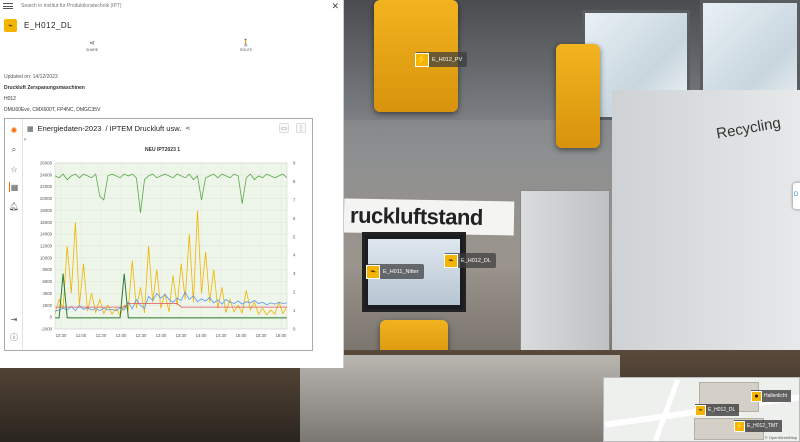 This screenshot has width=800, height=442. What do you see at coordinates (781, 437) in the screenshot?
I see `map-attribution: © OpenStreetMap` at bounding box center [781, 437].